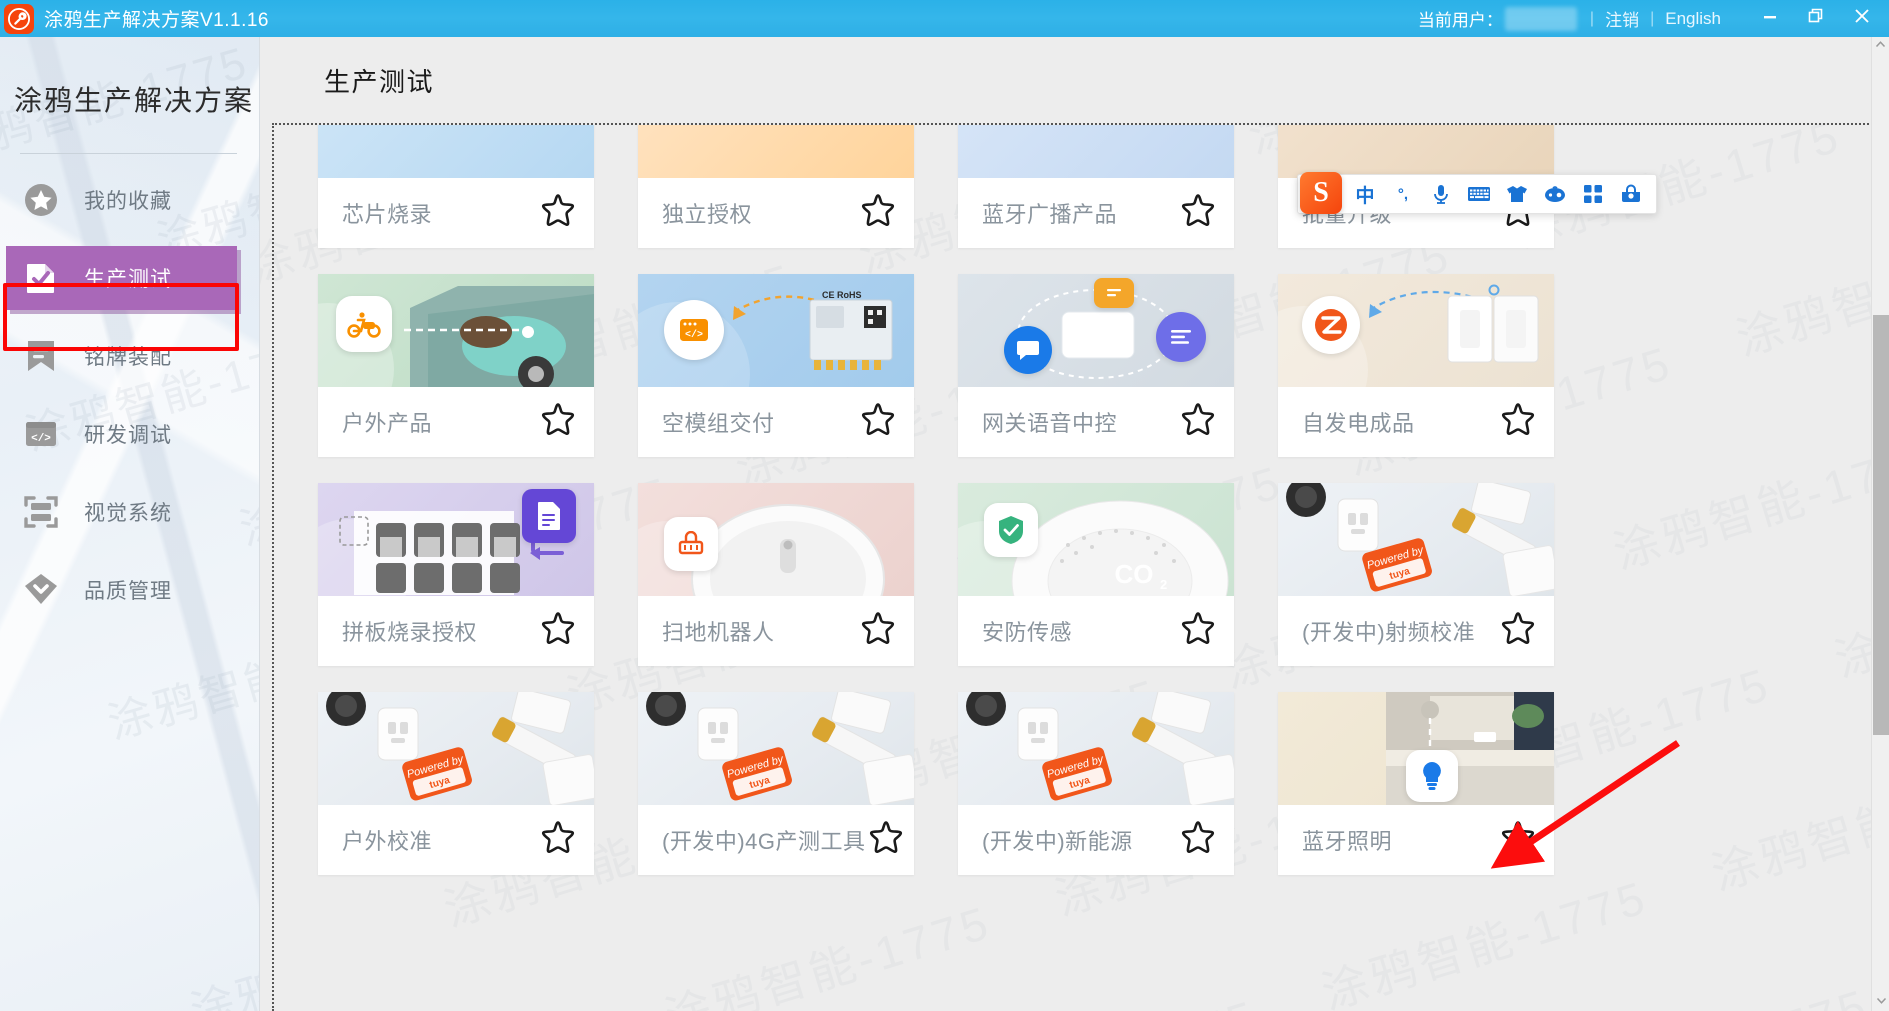  Describe the element at coordinates (364, 324) in the screenshot. I see `scooter-icon-badge` at that location.